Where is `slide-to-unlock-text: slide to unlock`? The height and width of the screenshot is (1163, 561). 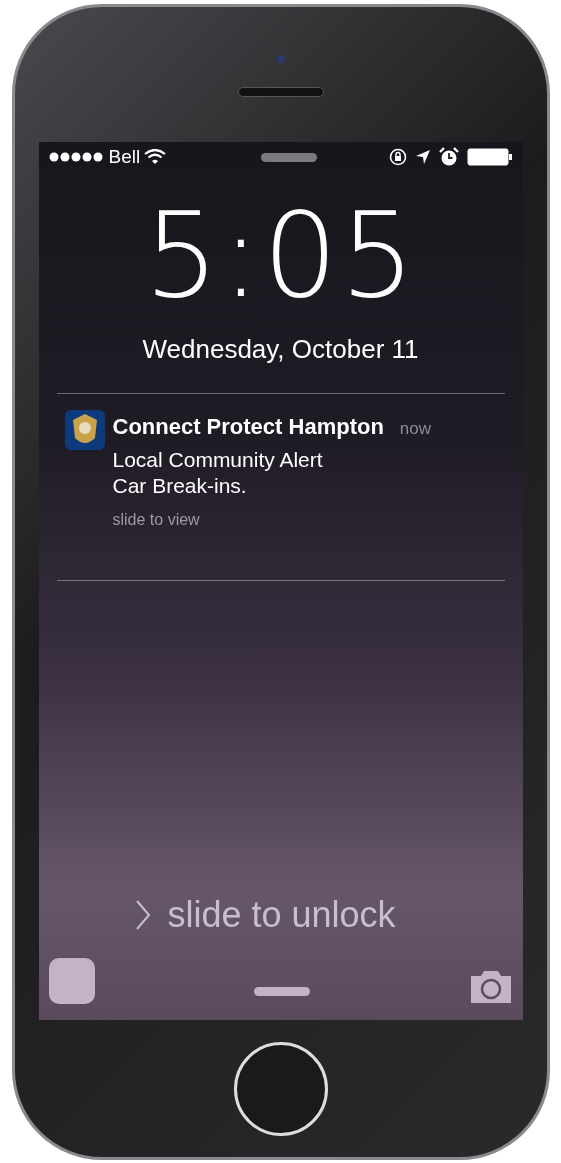
slide-to-unlock-text: slide to unlock is located at coordinates (281, 915).